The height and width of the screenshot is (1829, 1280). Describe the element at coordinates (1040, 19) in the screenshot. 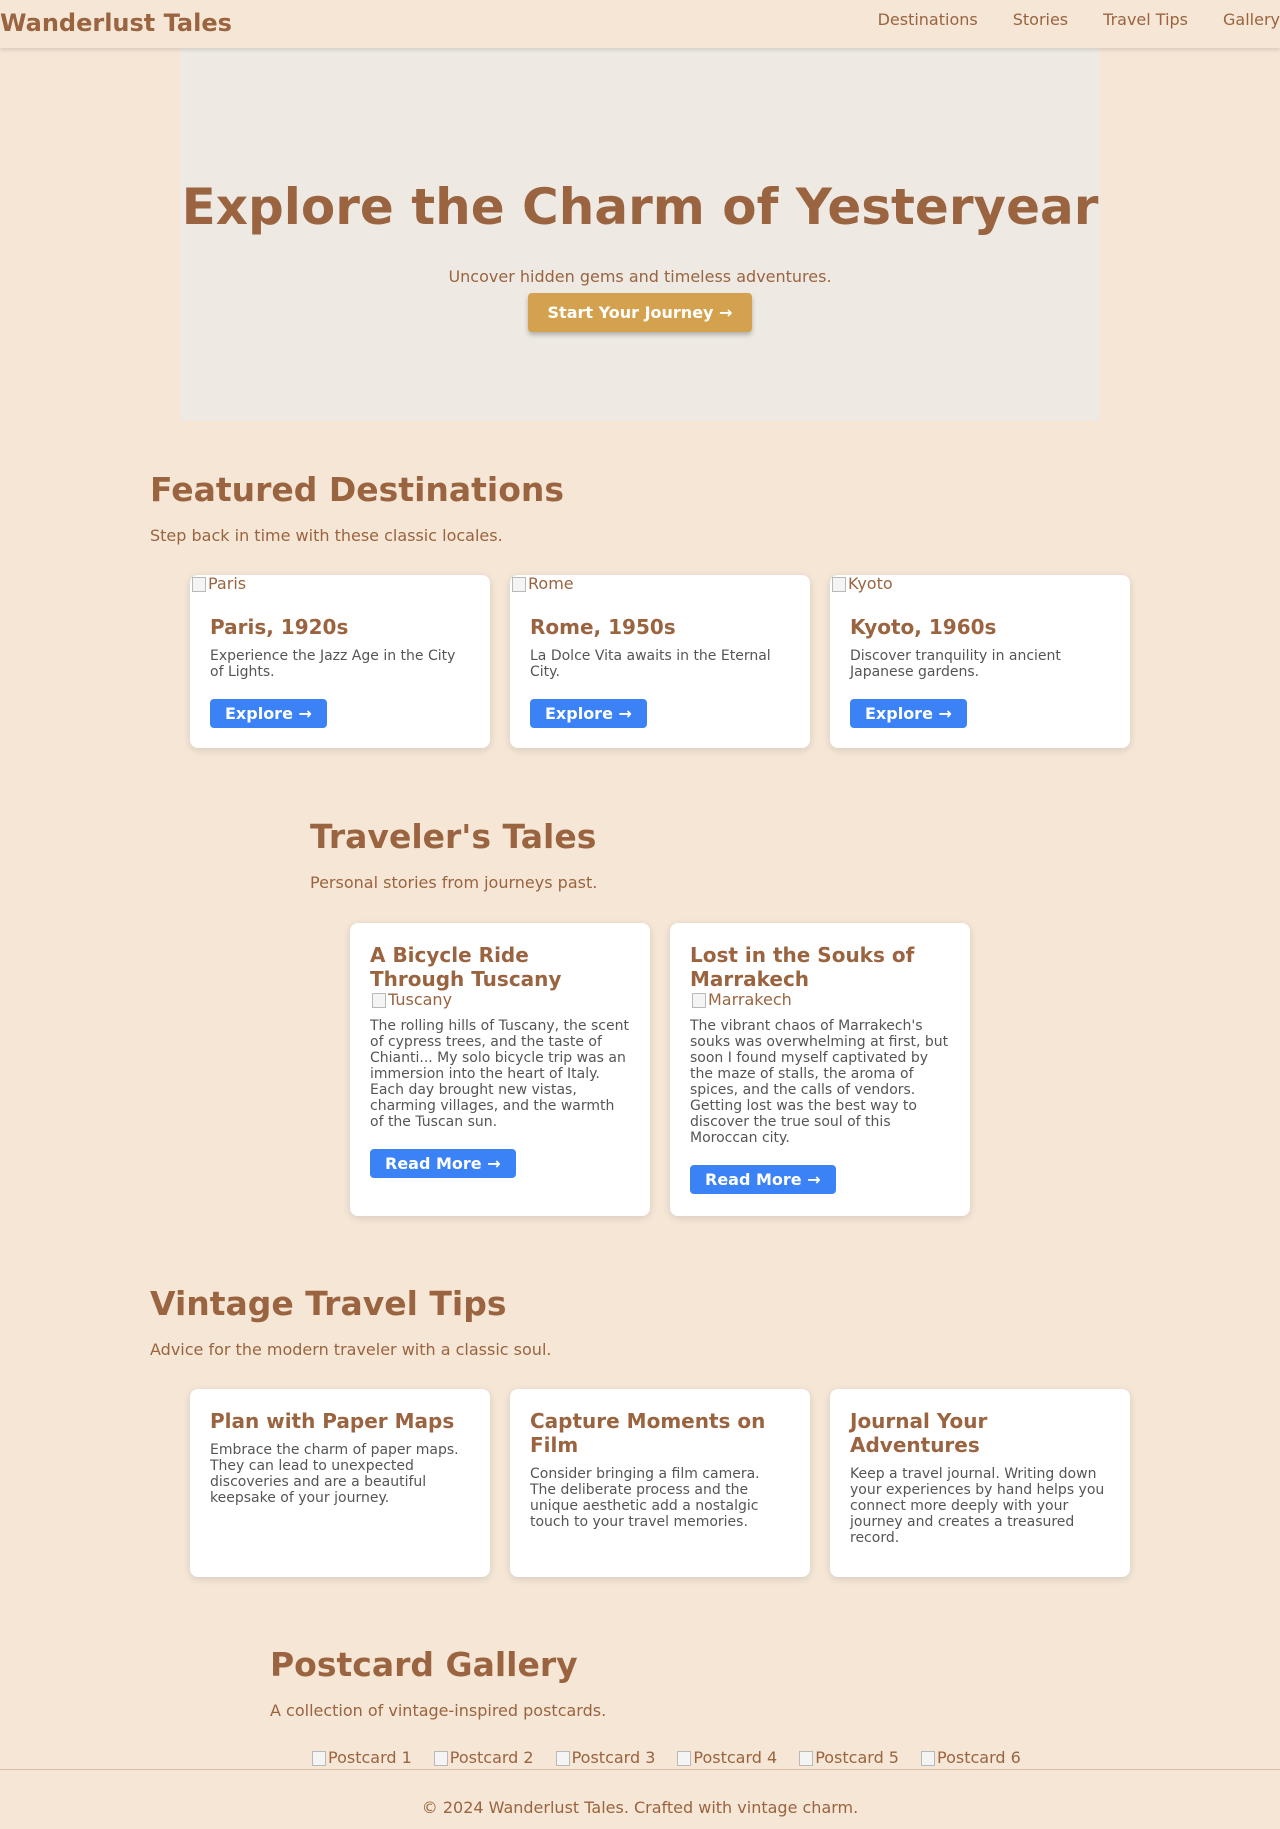

I see `nav-link-stories: Stories` at that location.